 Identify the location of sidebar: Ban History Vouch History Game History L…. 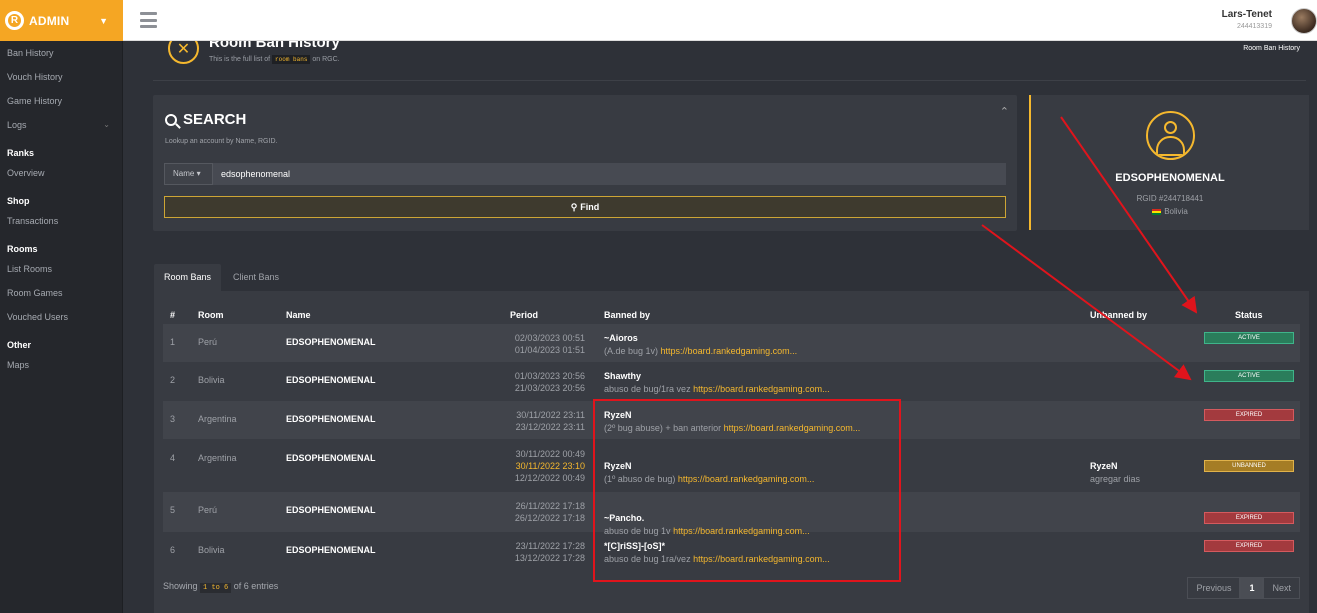
(61, 327).